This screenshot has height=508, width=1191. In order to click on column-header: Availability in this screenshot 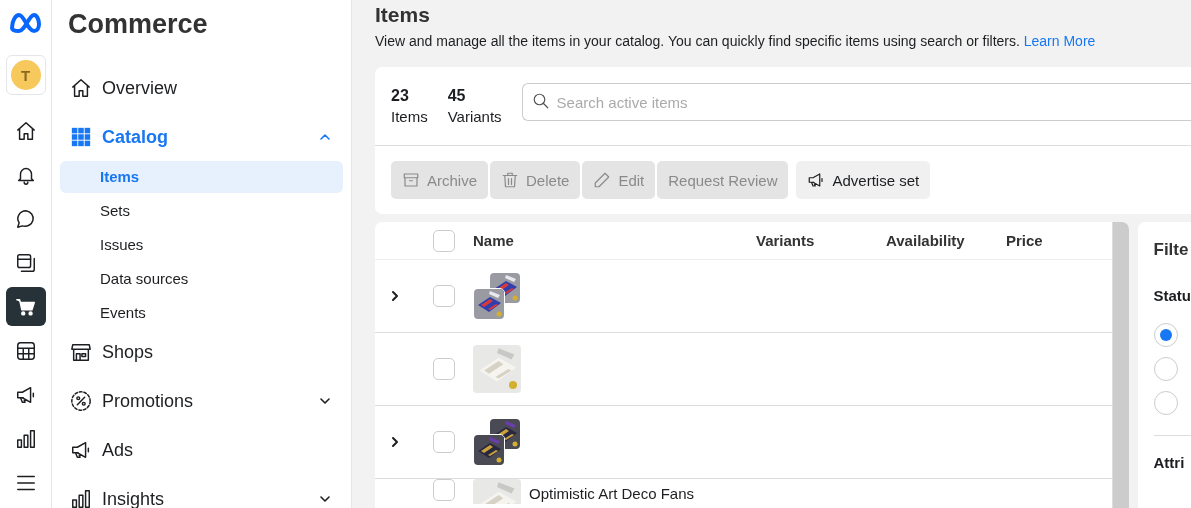, I will do `click(946, 240)`.